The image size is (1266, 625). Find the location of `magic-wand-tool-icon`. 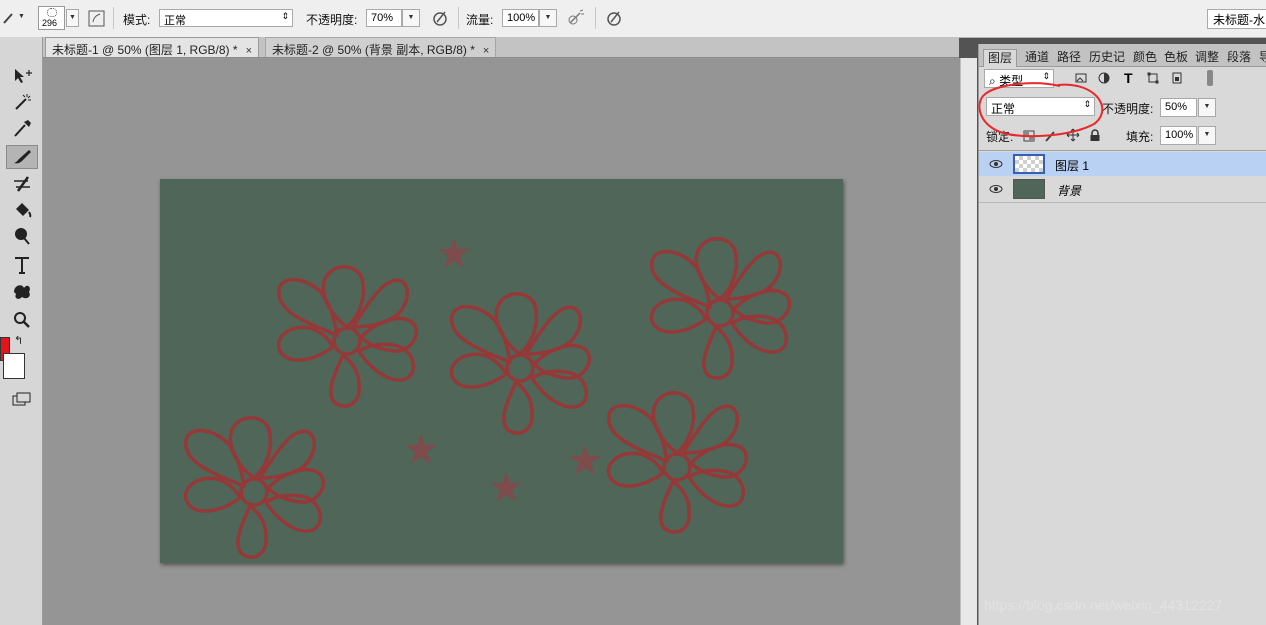

magic-wand-tool-icon is located at coordinates (22, 102).